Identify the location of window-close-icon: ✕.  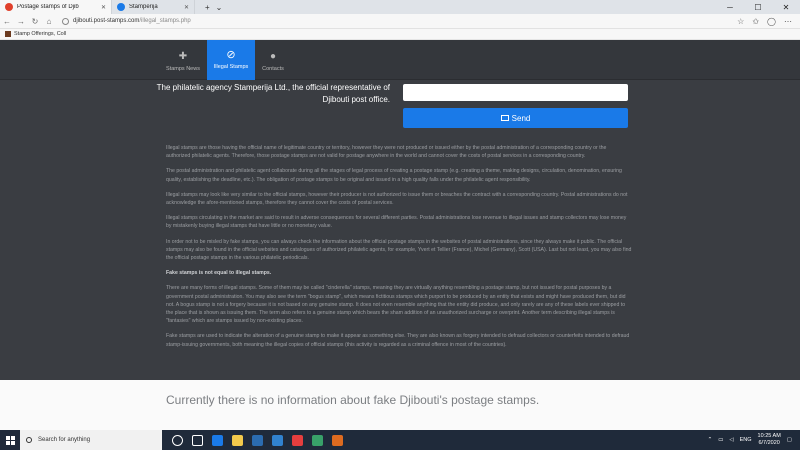
(786, 7).